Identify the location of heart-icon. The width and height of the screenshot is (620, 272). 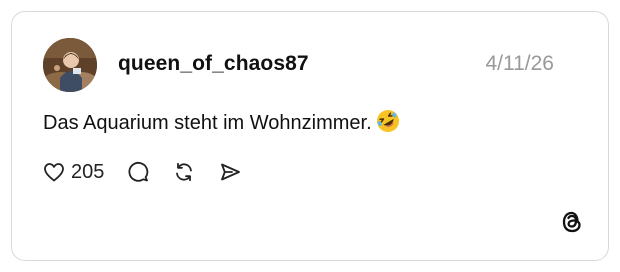
(54, 172).